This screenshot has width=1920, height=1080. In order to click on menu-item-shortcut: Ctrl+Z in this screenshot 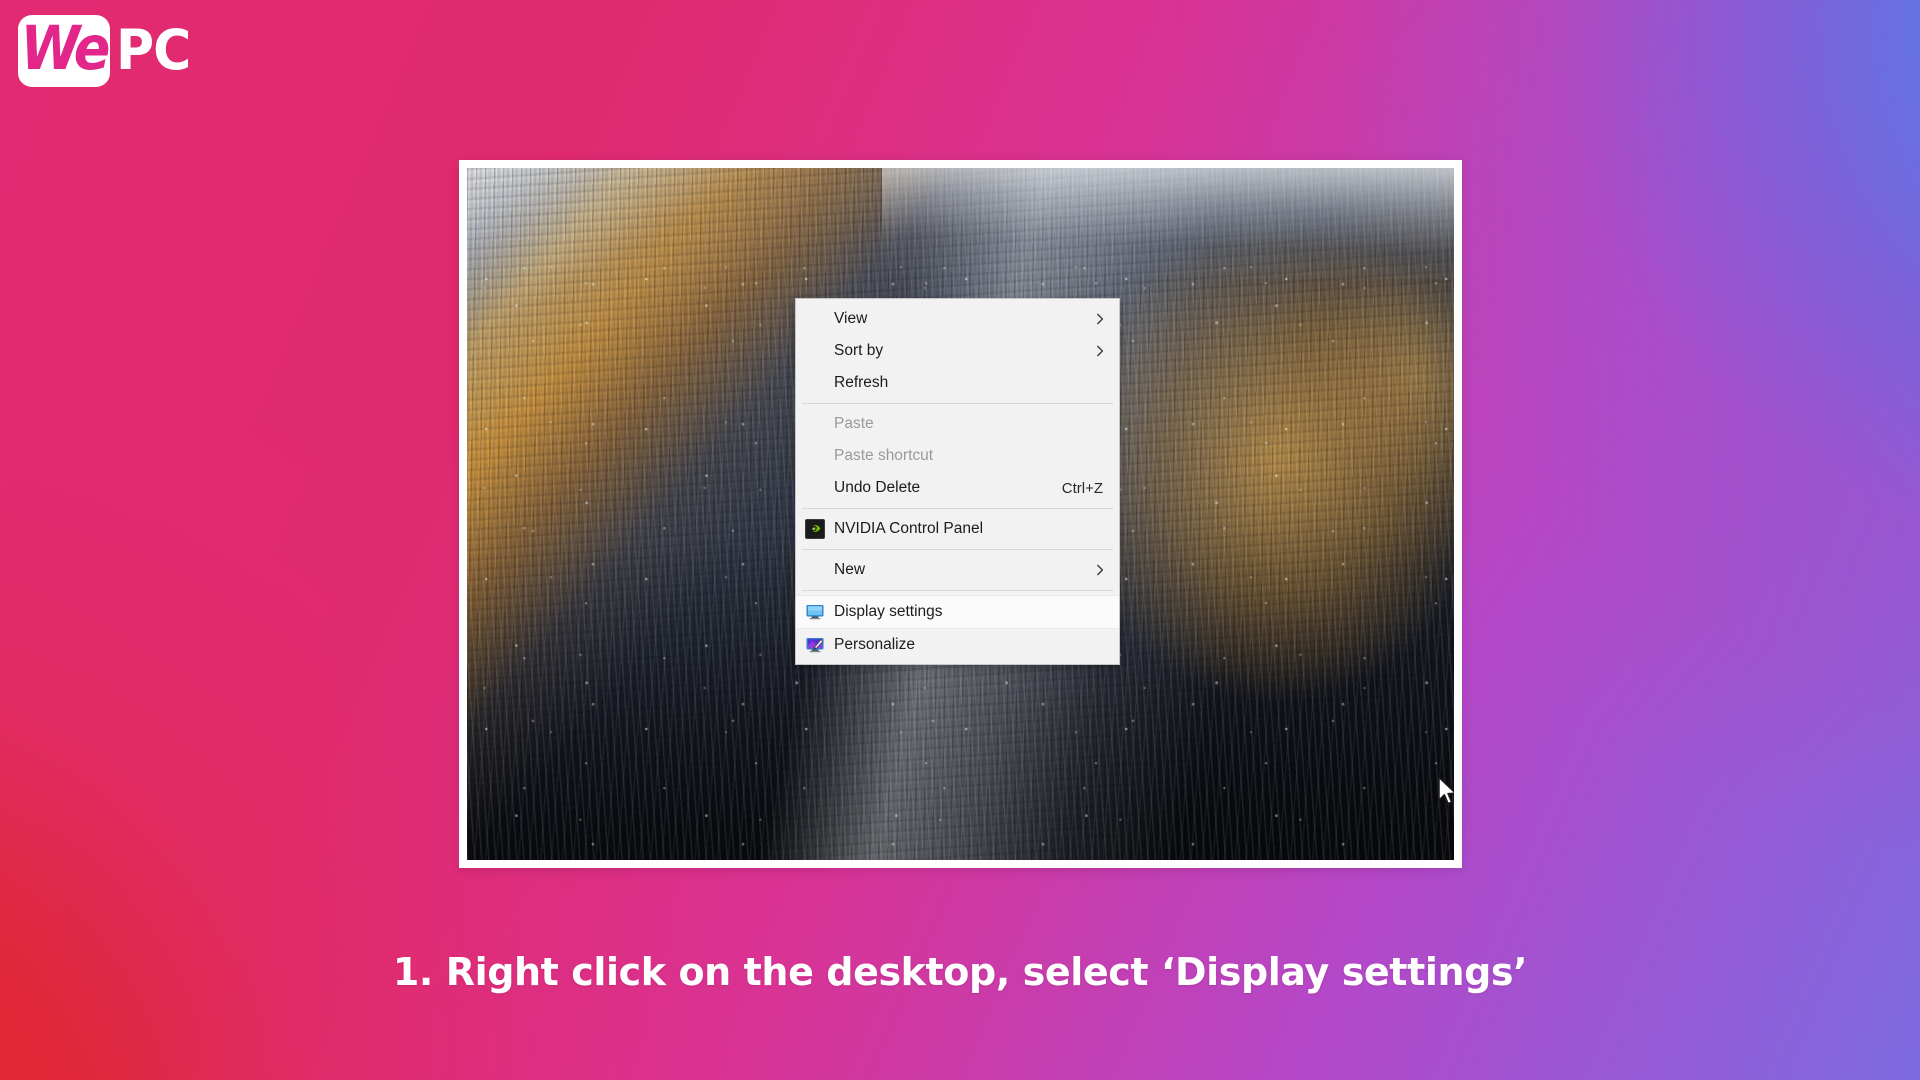, I will do `click(1082, 488)`.